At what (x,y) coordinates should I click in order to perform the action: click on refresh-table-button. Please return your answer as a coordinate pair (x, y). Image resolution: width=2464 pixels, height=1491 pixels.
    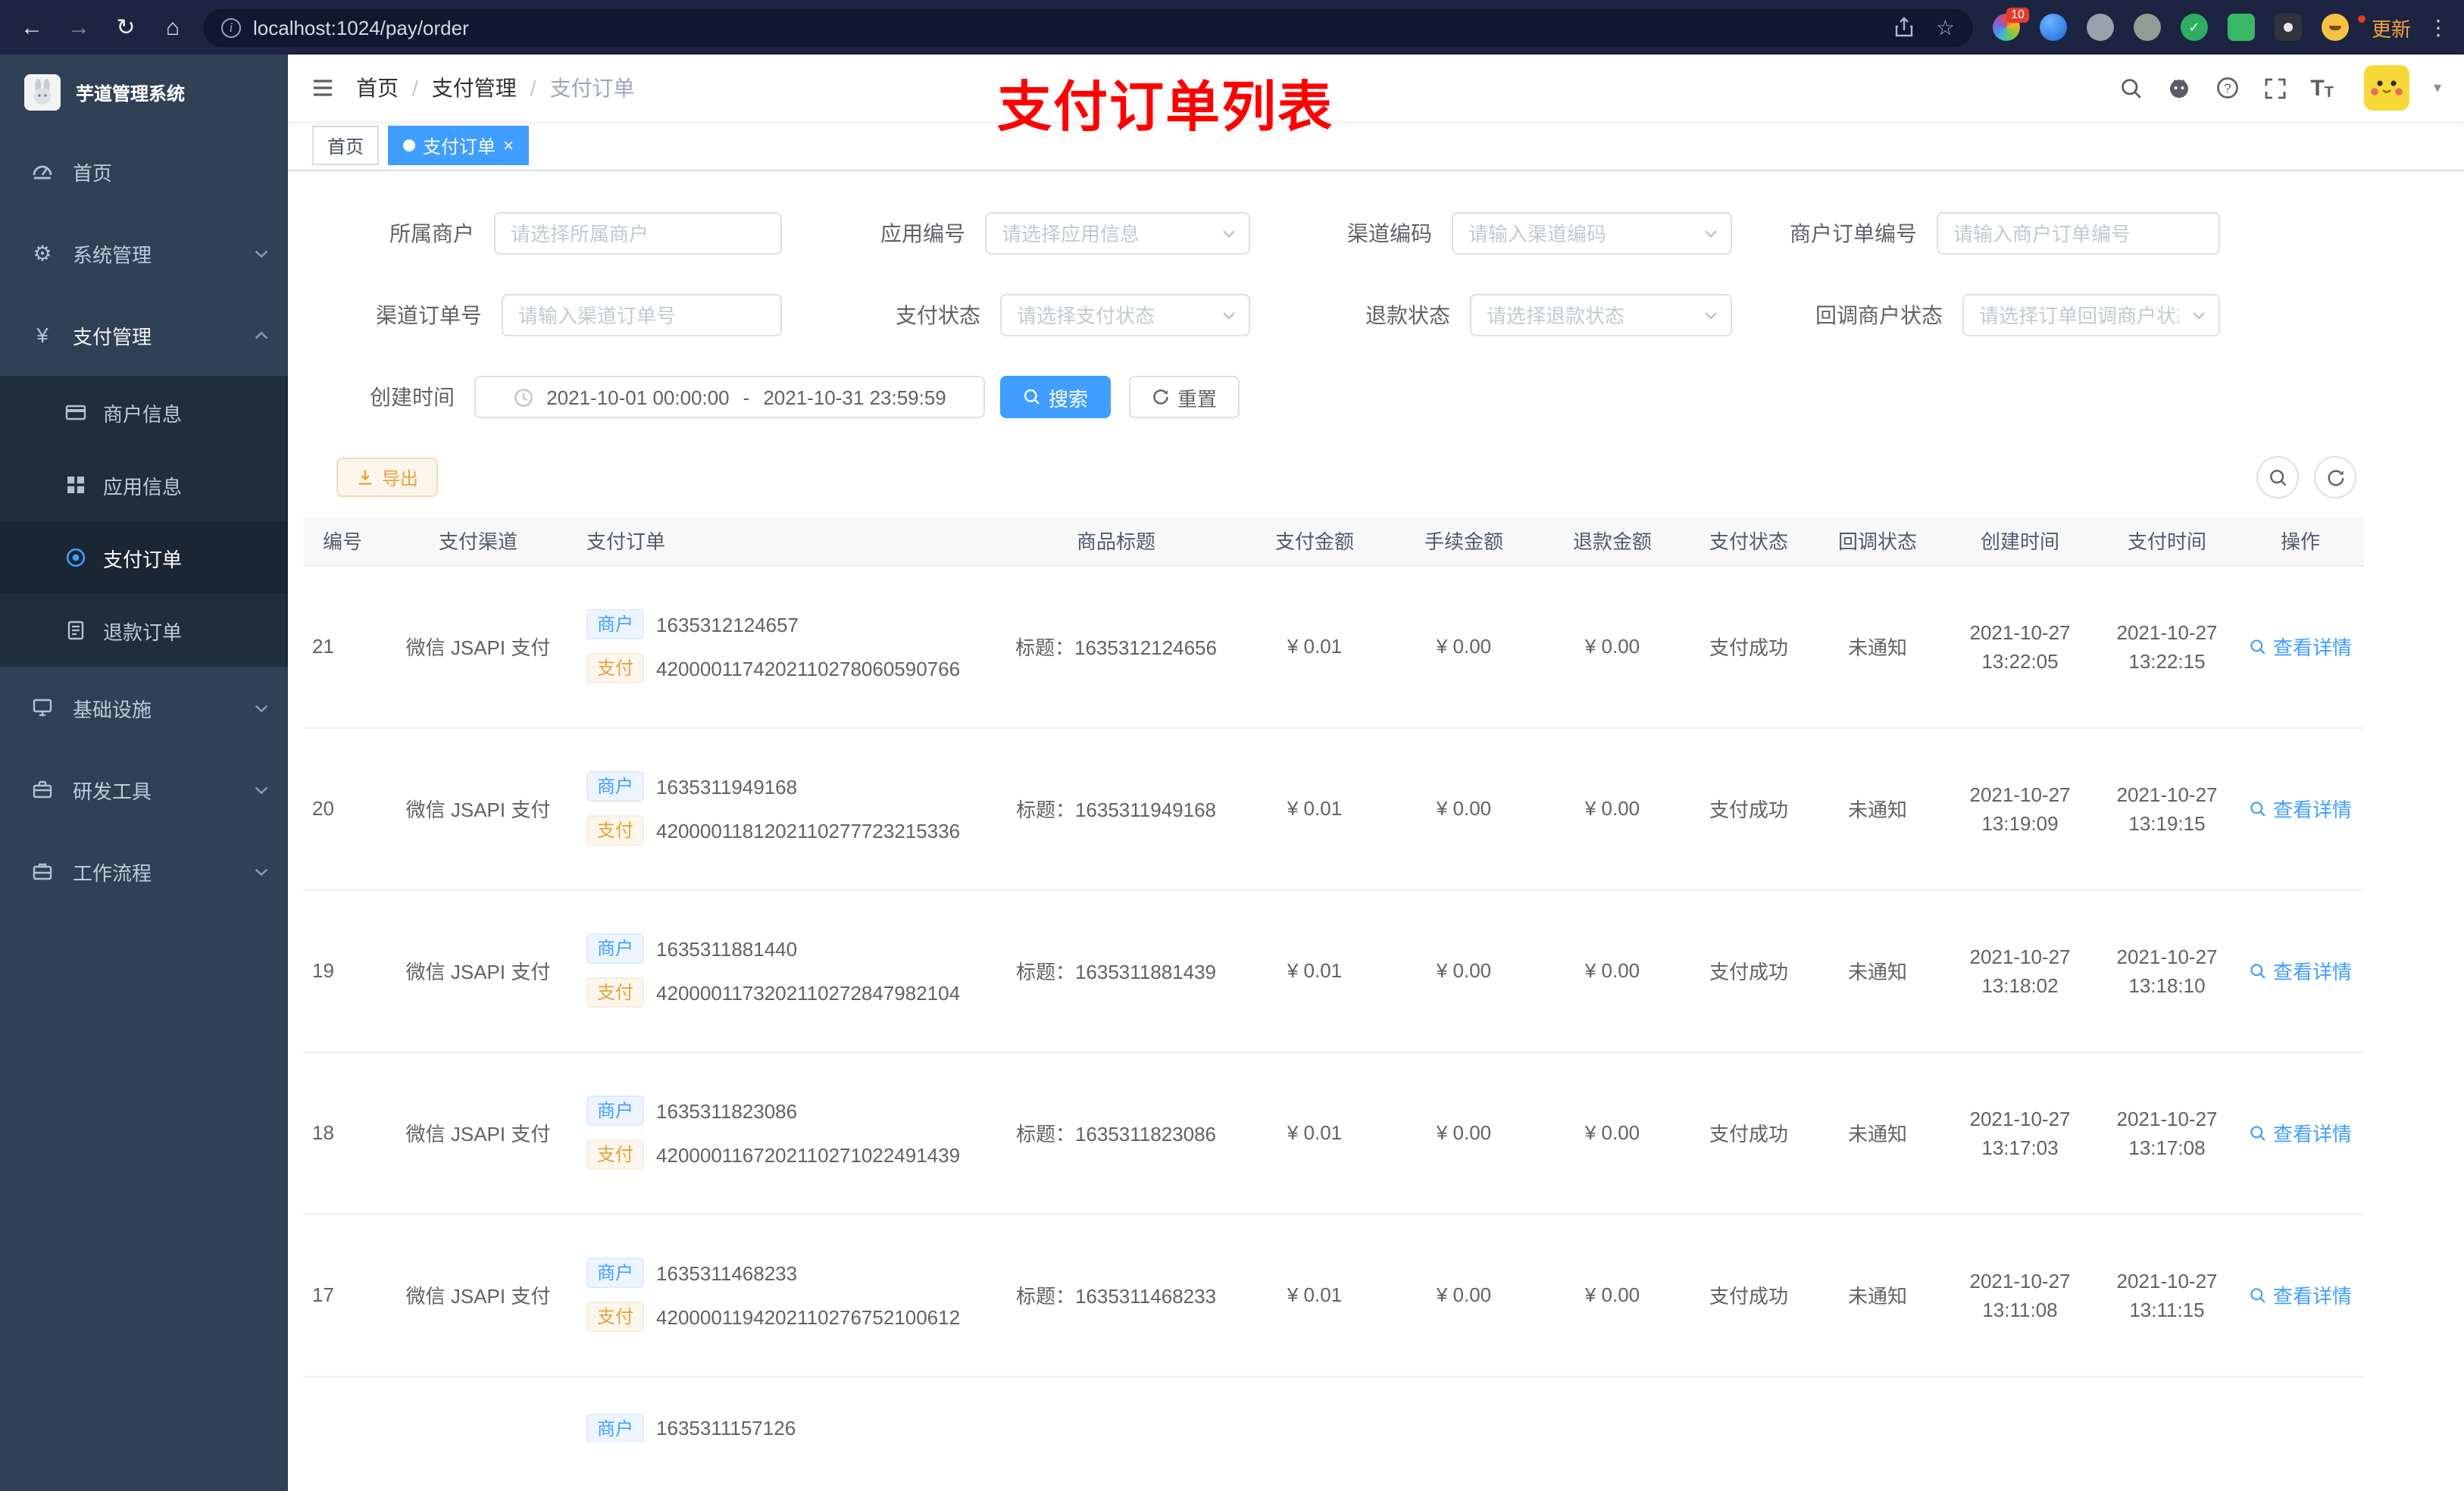
    Looking at the image, I should click on (2335, 477).